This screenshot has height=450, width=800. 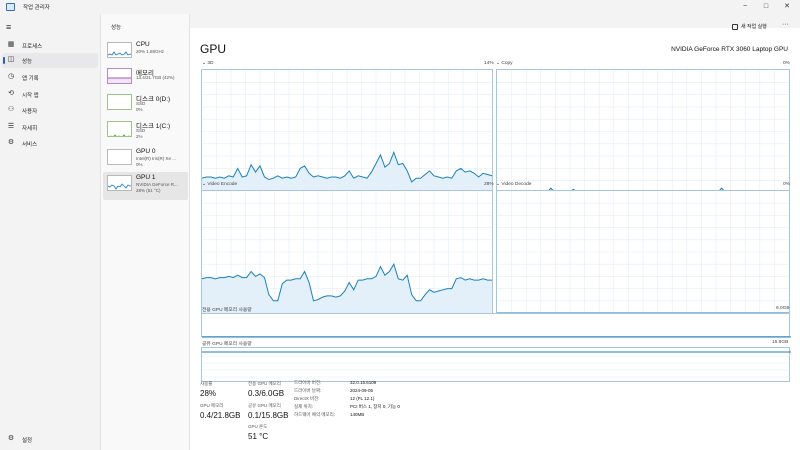 I want to click on nav-label: 성능, so click(x=27, y=62).